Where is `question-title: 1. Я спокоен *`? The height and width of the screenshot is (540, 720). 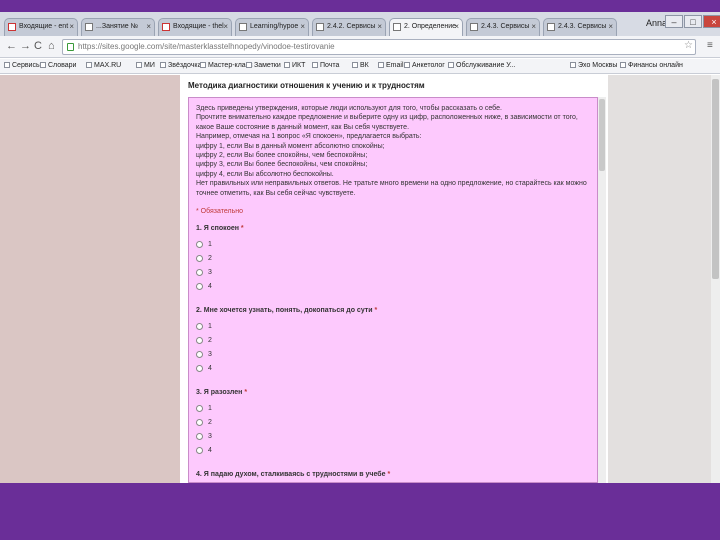
question-title: 1. Я спокоен * is located at coordinates (220, 231).